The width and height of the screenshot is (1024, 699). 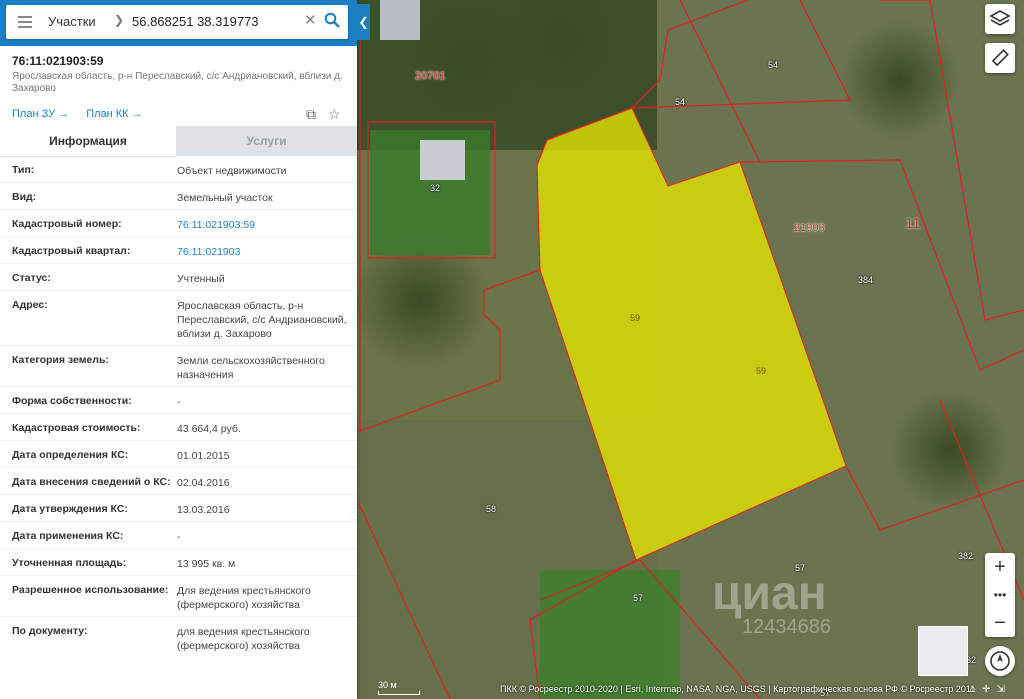 I want to click on row-key: Кадастровый номер:, so click(x=67, y=224).